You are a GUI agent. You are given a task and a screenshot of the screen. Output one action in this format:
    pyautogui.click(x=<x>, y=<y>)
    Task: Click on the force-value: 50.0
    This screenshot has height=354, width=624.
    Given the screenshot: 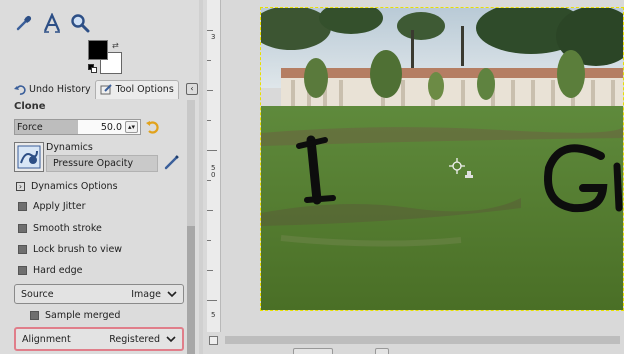 What is the action you would take?
    pyautogui.click(x=111, y=127)
    